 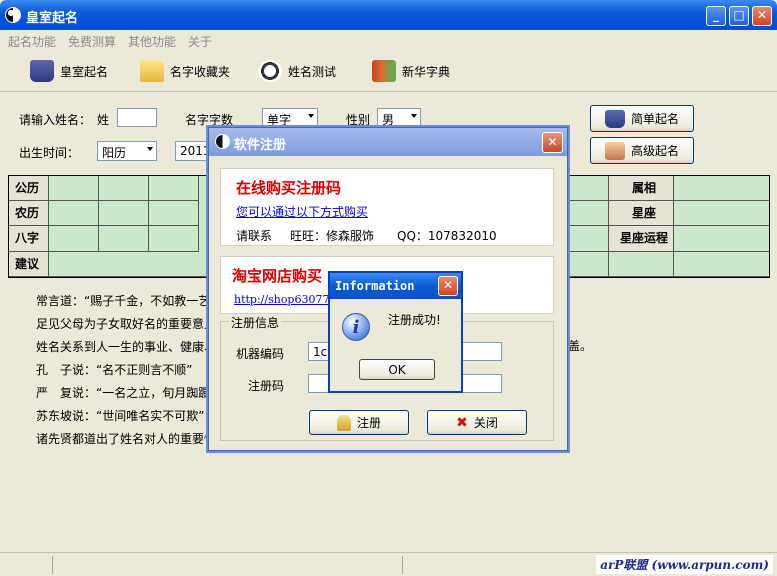 What do you see at coordinates (388, 142) in the screenshot?
I see `dialog-title-bar: 软件注册 ✕` at bounding box center [388, 142].